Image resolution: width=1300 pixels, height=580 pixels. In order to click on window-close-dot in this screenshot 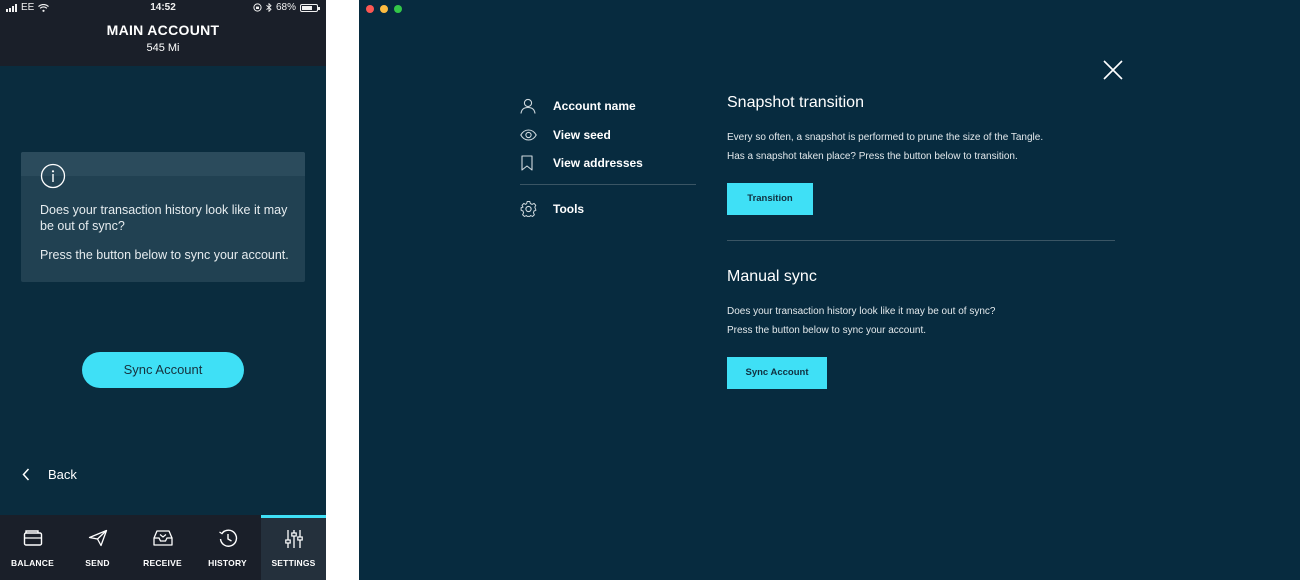, I will do `click(370, 9)`.